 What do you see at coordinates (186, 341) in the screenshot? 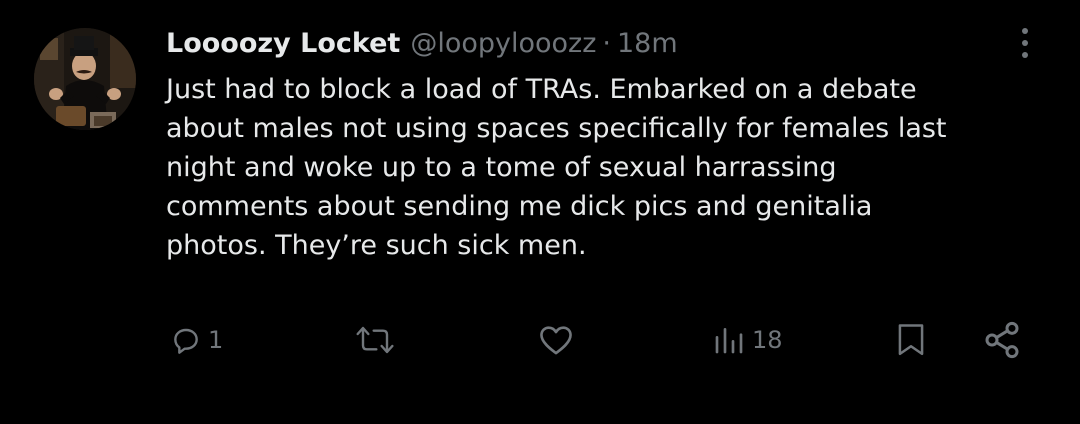
I see `reply-icon` at bounding box center [186, 341].